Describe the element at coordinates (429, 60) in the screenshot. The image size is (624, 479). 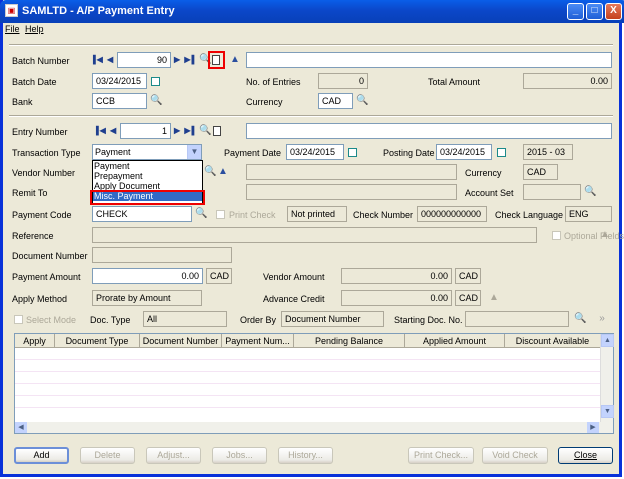
I see `batch-description-field` at that location.